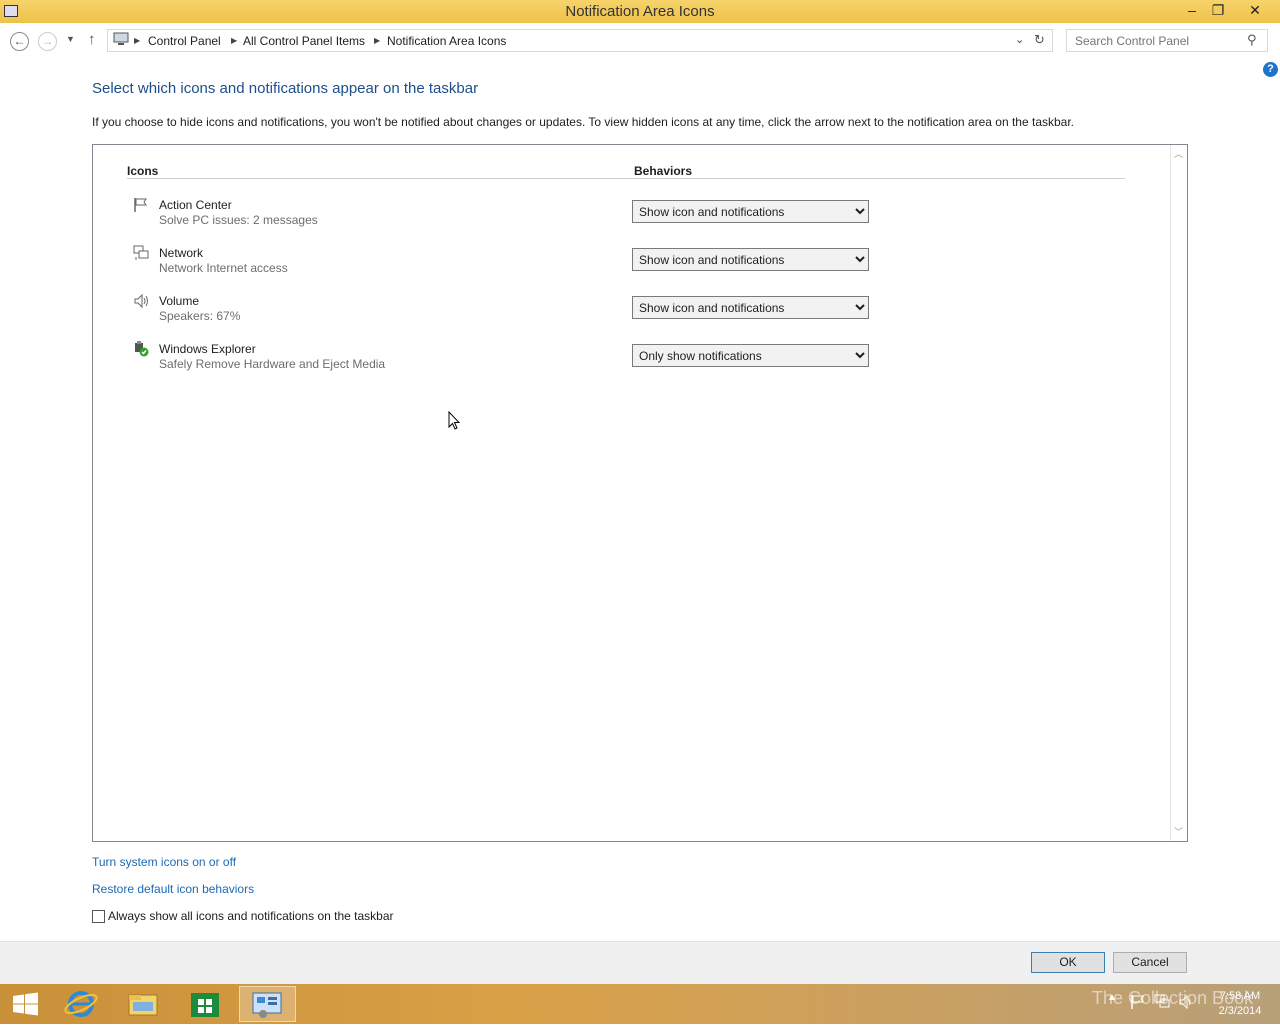 This screenshot has height=1025, width=1280. What do you see at coordinates (1162, 1003) in the screenshot?
I see `tray-network-icon` at bounding box center [1162, 1003].